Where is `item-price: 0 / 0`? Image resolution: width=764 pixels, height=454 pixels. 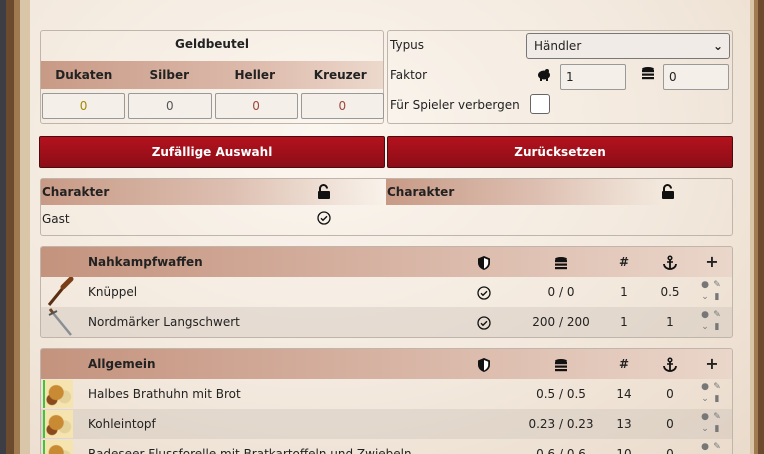
item-price: 0 / 0 is located at coordinates (561, 292).